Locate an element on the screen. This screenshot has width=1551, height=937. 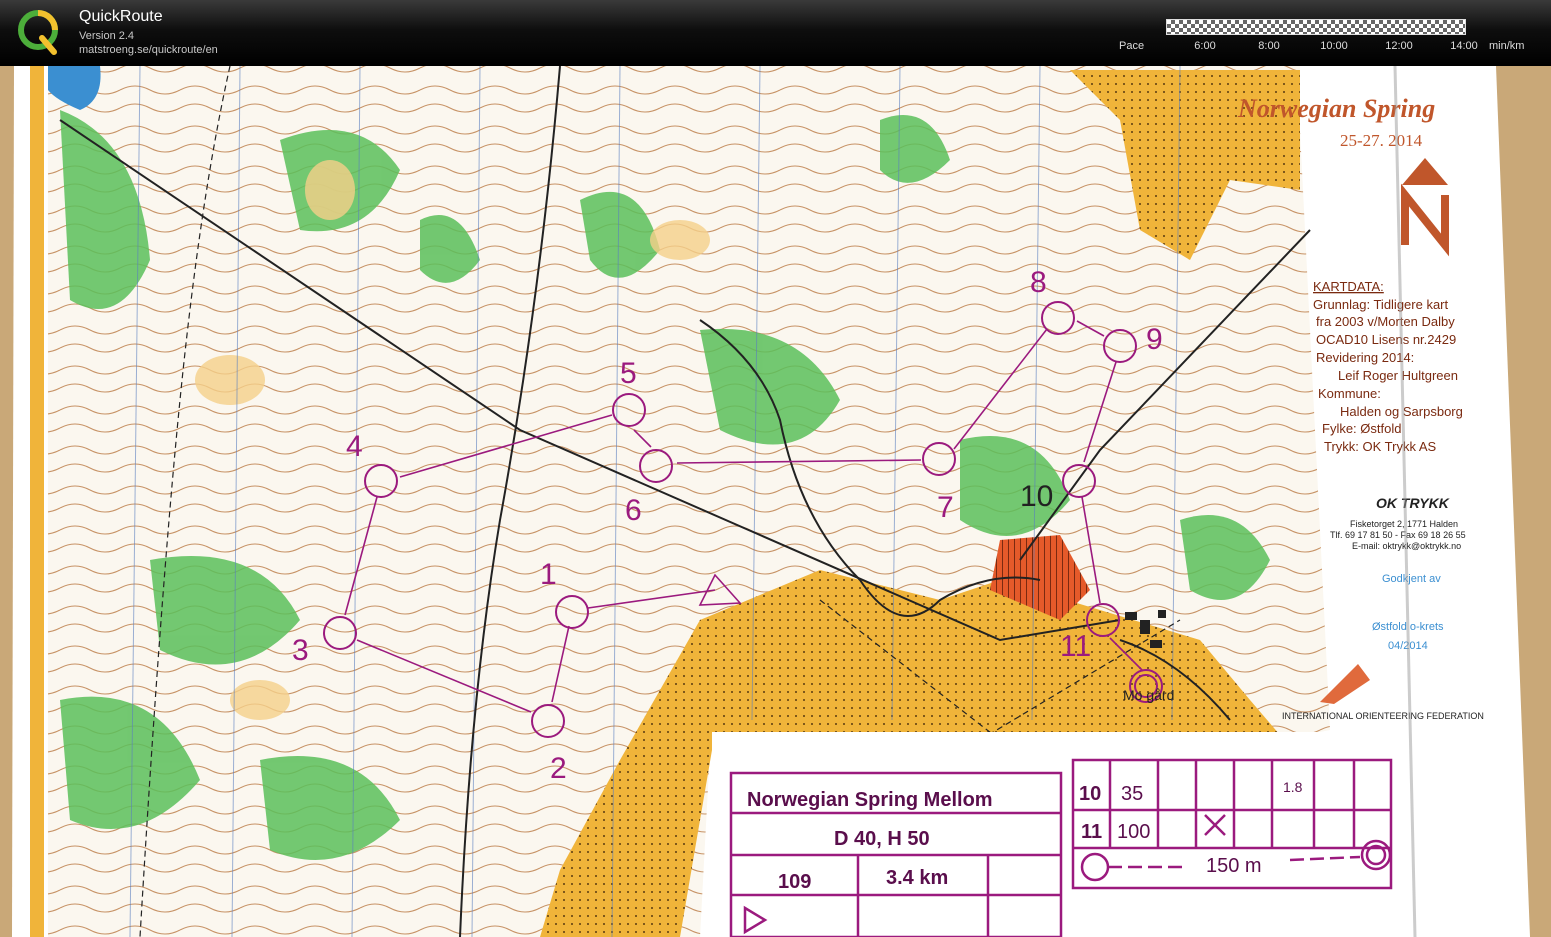
kartdata-title: KARTDATA: is located at coordinates (1348, 286).